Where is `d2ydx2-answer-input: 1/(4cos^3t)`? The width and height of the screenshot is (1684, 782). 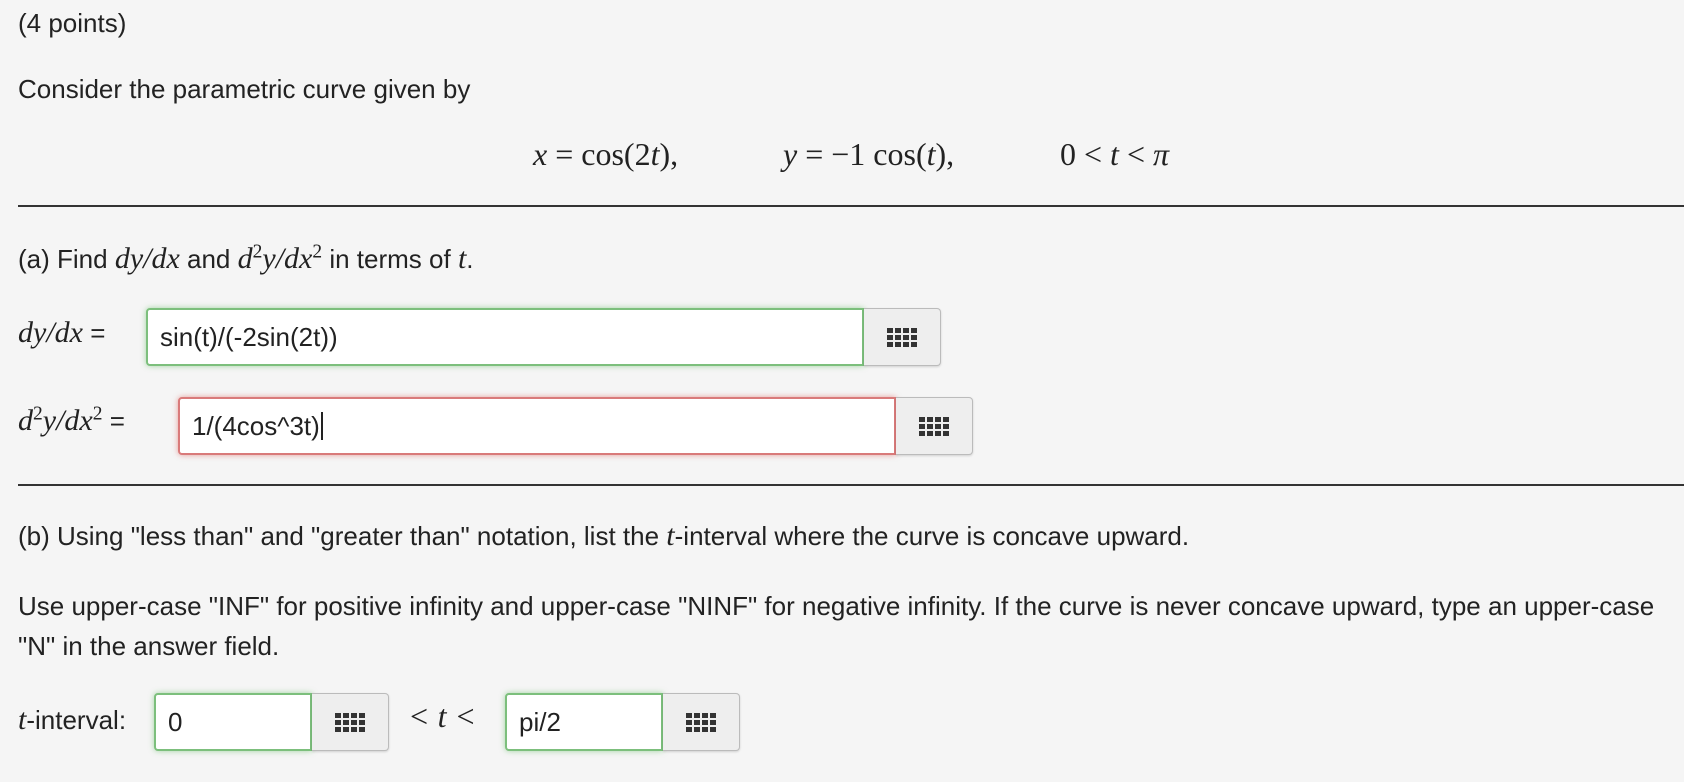 d2ydx2-answer-input: 1/(4cos^3t) is located at coordinates (537, 426).